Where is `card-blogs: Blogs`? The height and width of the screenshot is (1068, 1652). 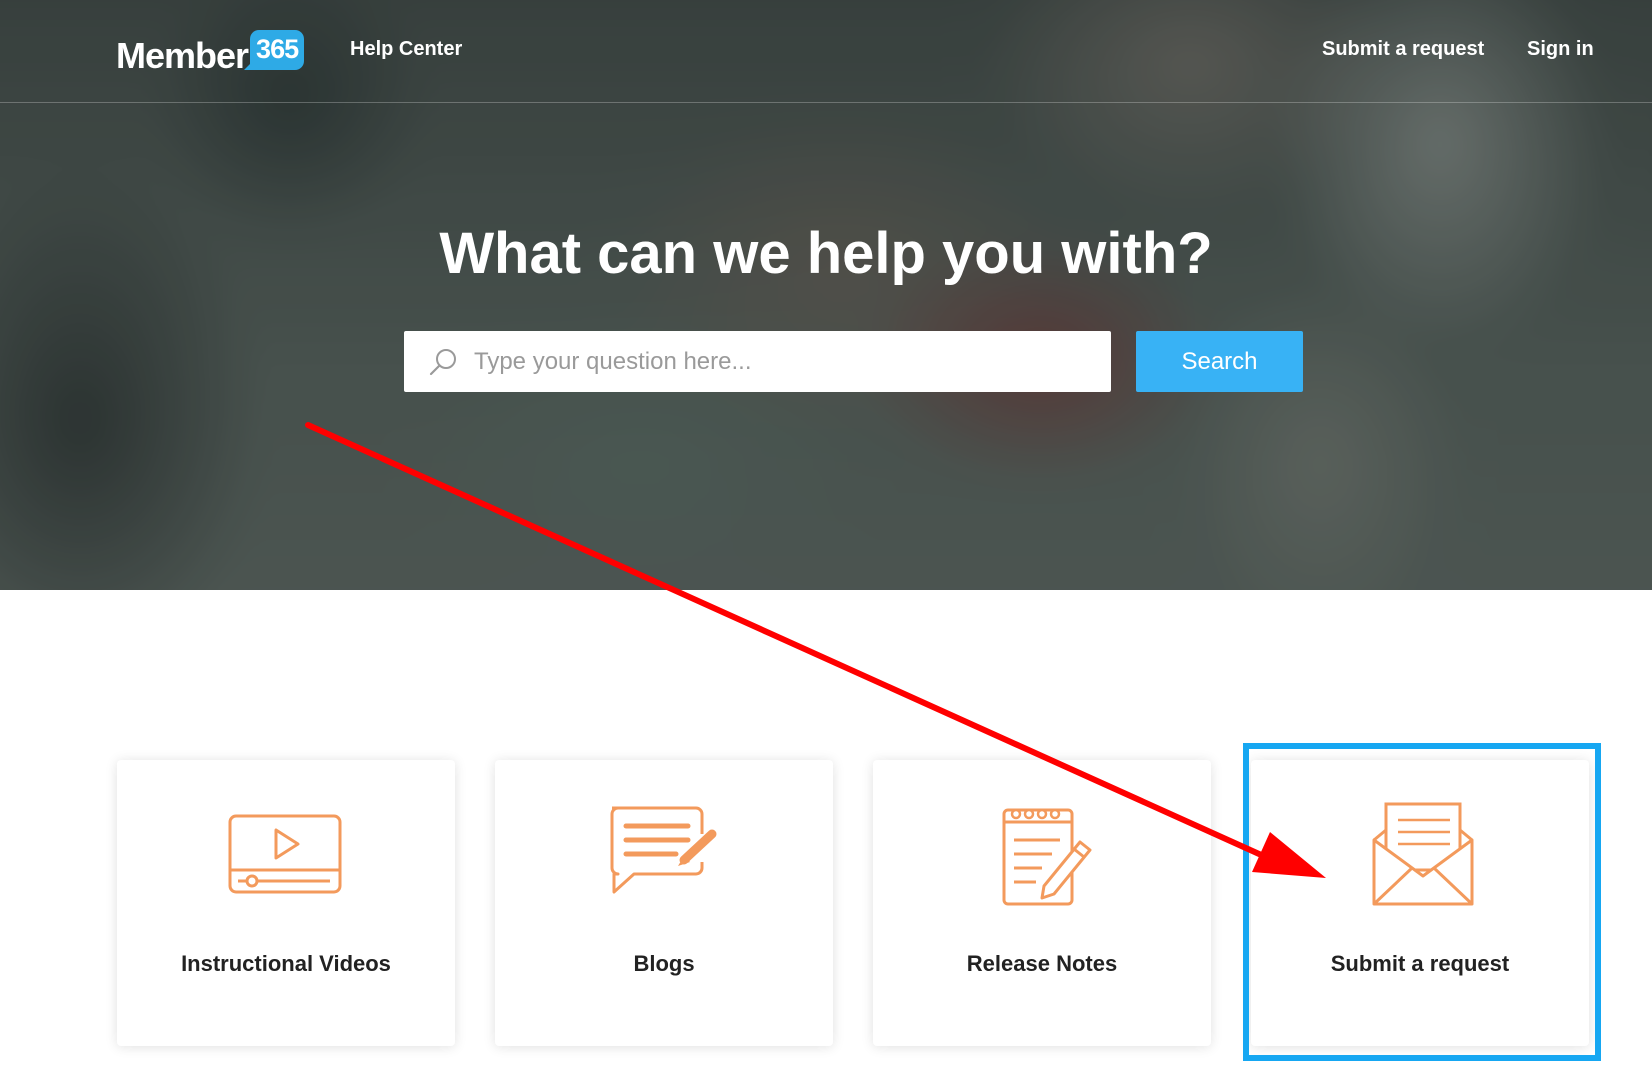 card-blogs: Blogs is located at coordinates (664, 903).